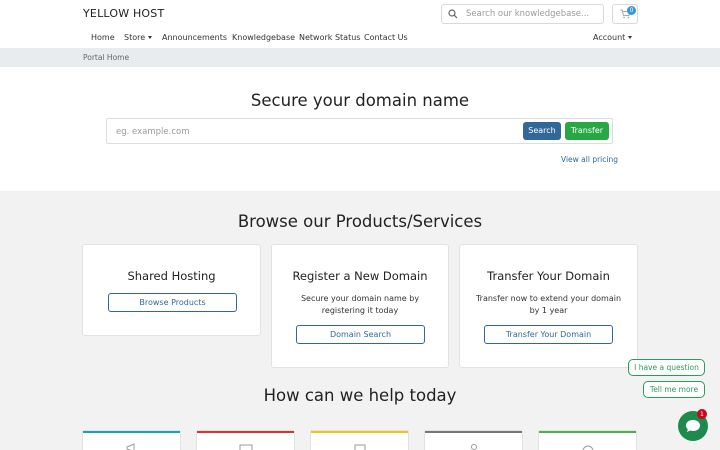 This screenshot has width=720, height=450. Describe the element at coordinates (360, 447) in the screenshot. I see `book-icon` at that location.